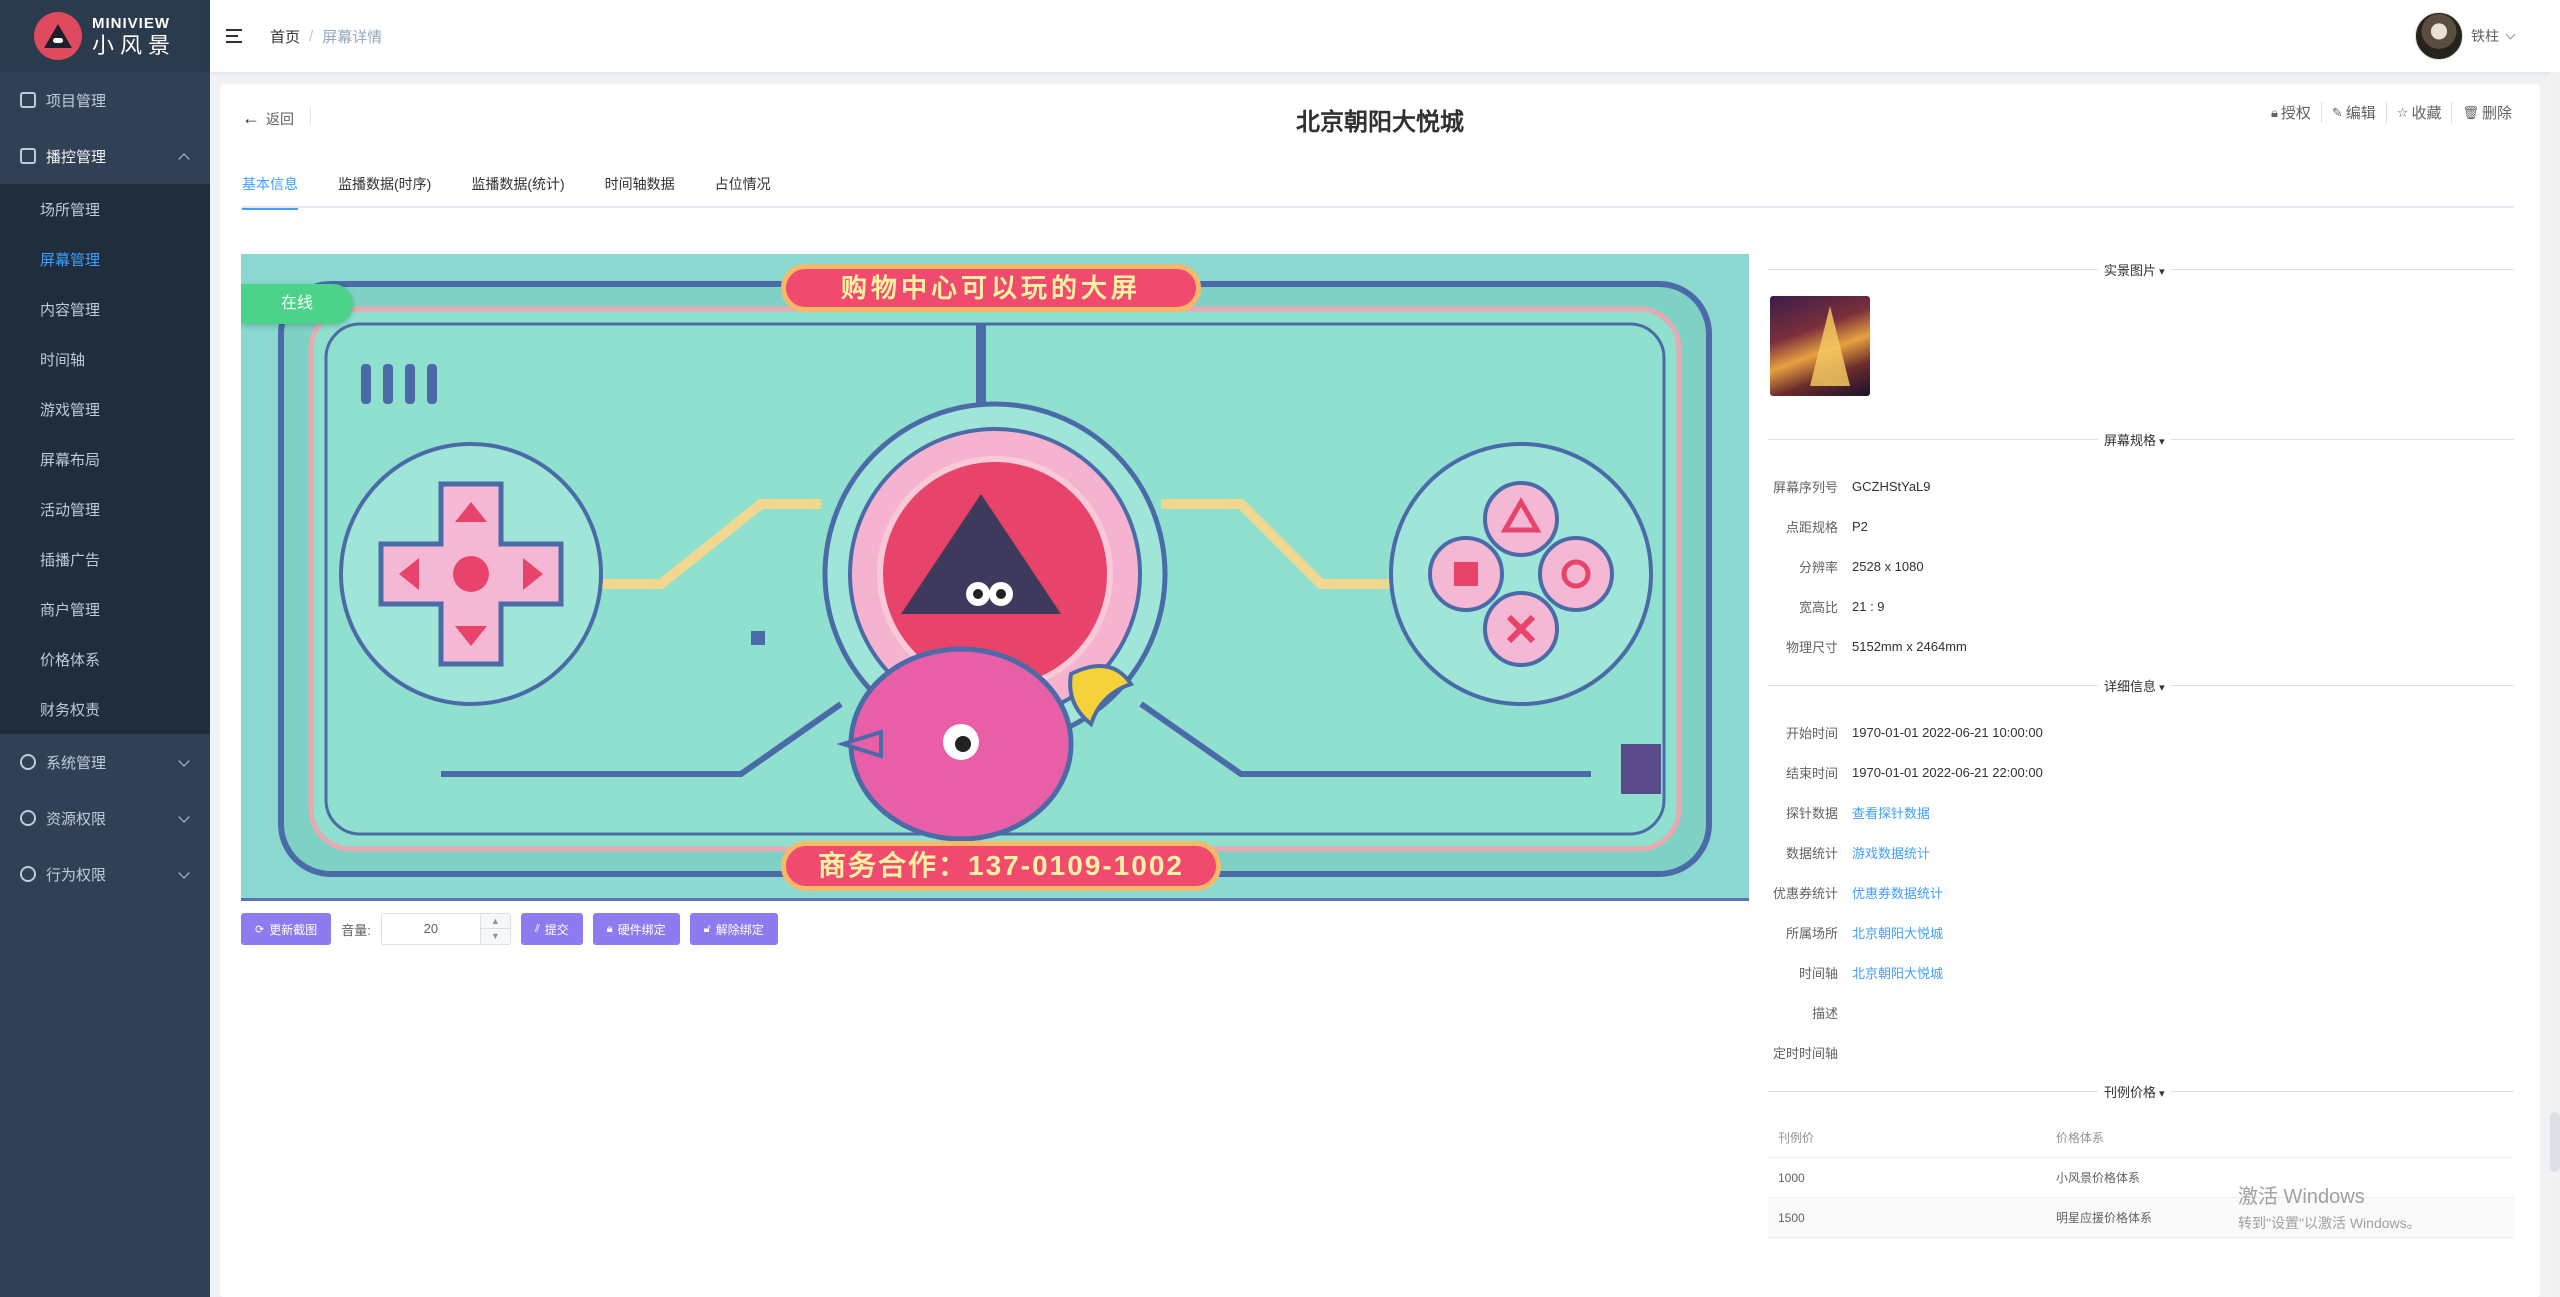 The image size is (2560, 1297). What do you see at coordinates (105, 874) in the screenshot?
I see `sidebar-item-behavior: 行为权限` at bounding box center [105, 874].